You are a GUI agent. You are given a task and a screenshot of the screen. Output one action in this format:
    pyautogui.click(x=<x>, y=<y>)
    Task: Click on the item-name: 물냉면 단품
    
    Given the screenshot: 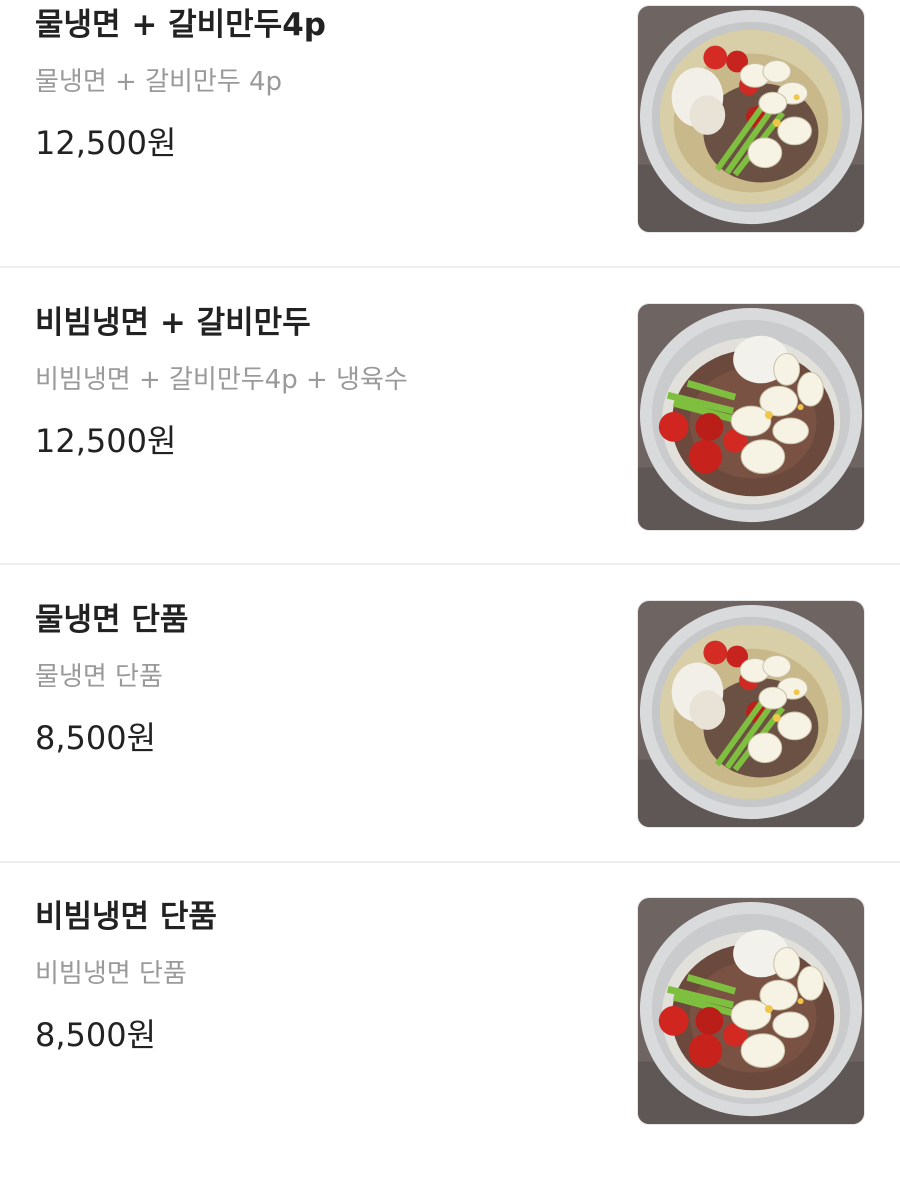 What is the action you would take?
    pyautogui.click(x=112, y=620)
    